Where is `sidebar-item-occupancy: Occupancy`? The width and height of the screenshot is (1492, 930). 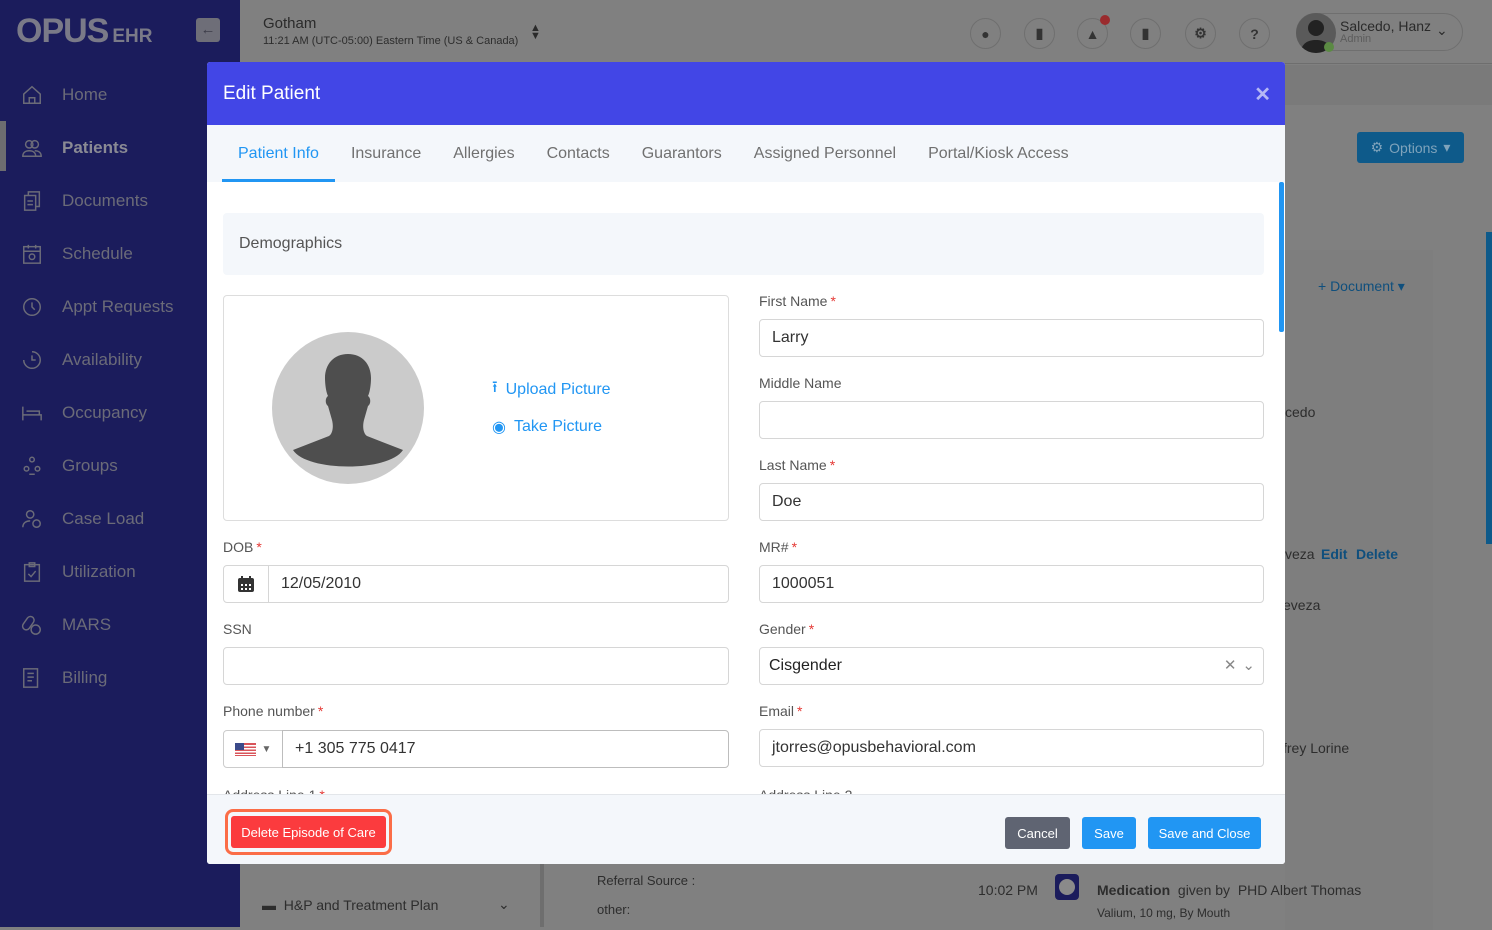
sidebar-item-occupancy: Occupancy is located at coordinates (120, 412).